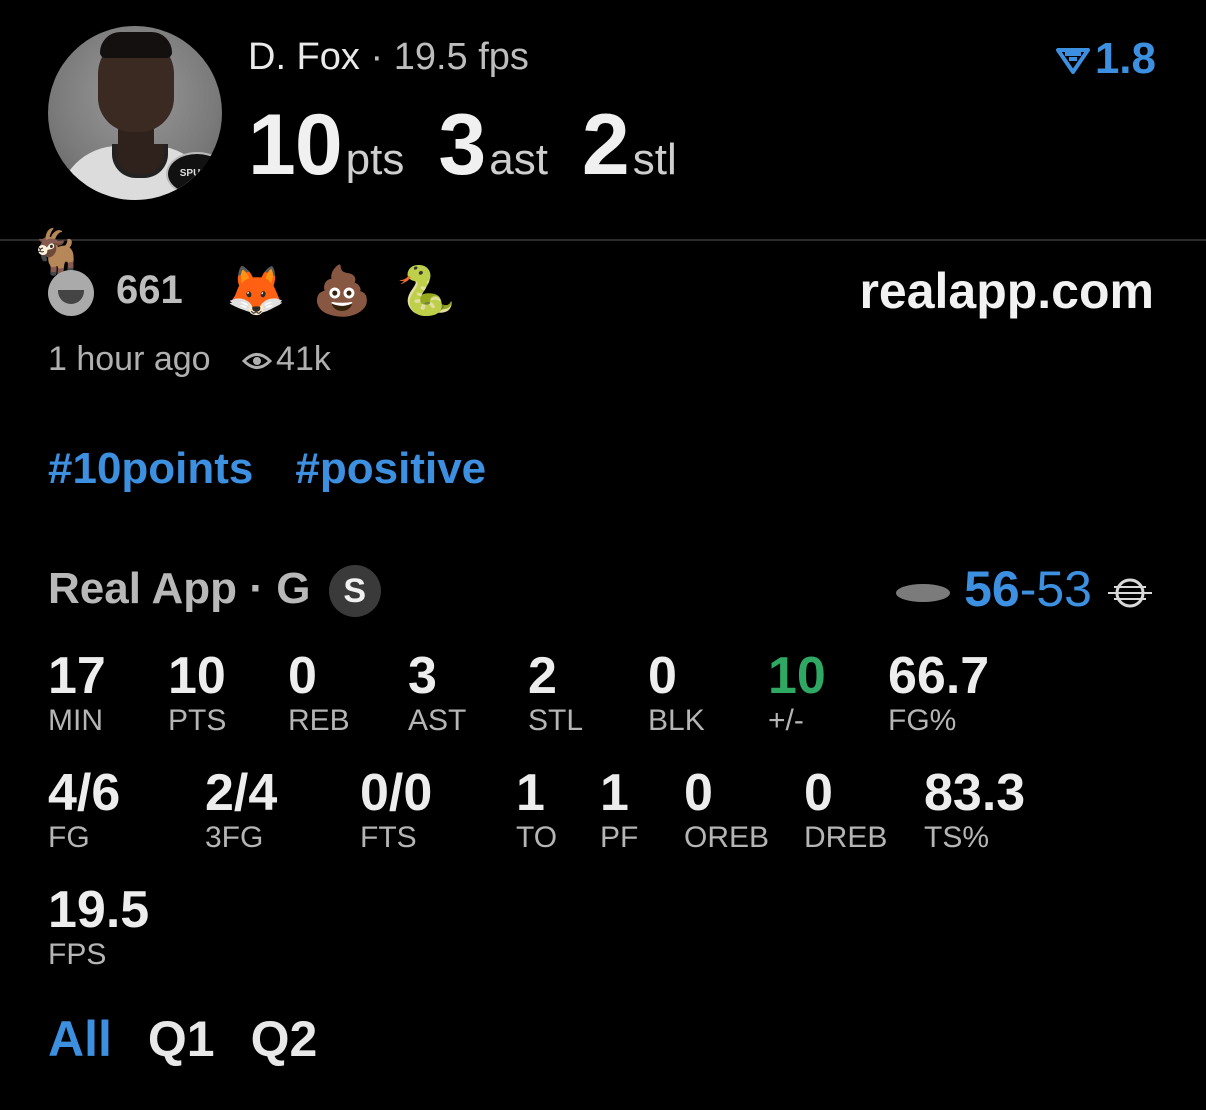 The height and width of the screenshot is (1110, 1206). I want to click on player-position: G, so click(293, 588).